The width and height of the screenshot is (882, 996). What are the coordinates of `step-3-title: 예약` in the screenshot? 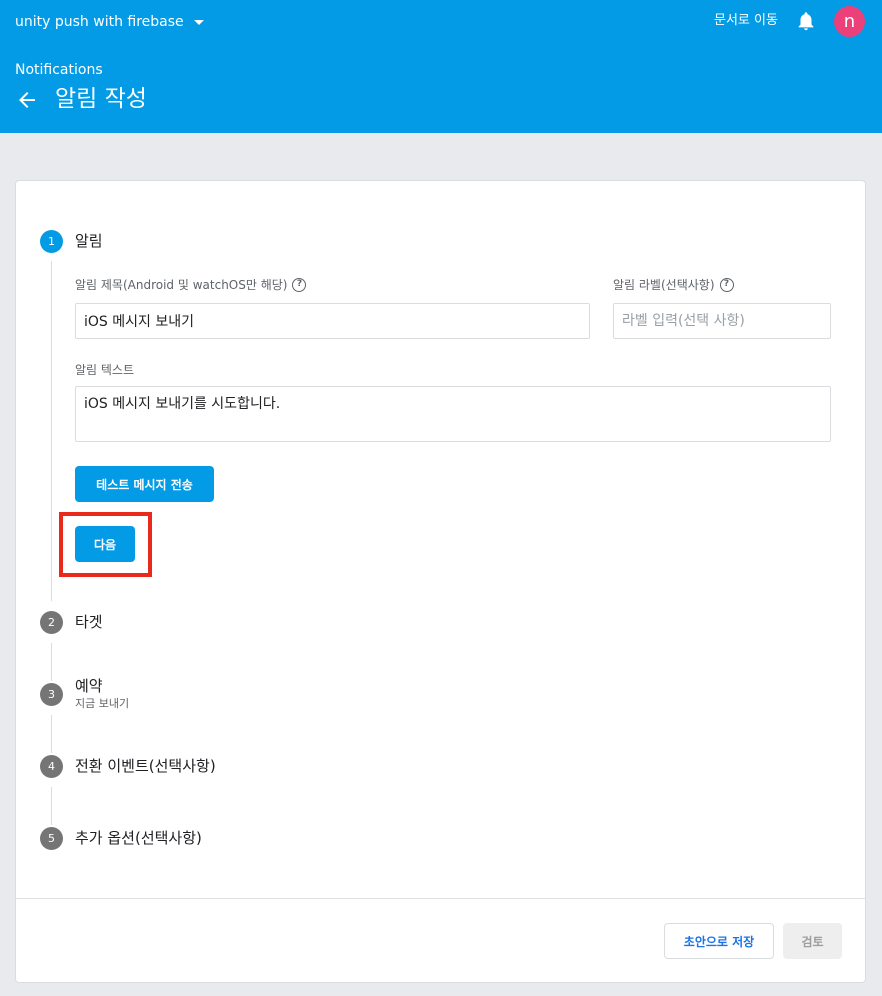 It's located at (89, 686).